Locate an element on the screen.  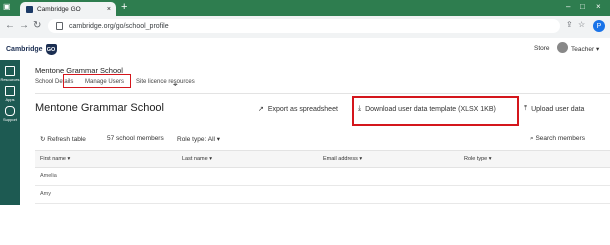
browser-menu-icon: ▣ is located at coordinates (7, 6).